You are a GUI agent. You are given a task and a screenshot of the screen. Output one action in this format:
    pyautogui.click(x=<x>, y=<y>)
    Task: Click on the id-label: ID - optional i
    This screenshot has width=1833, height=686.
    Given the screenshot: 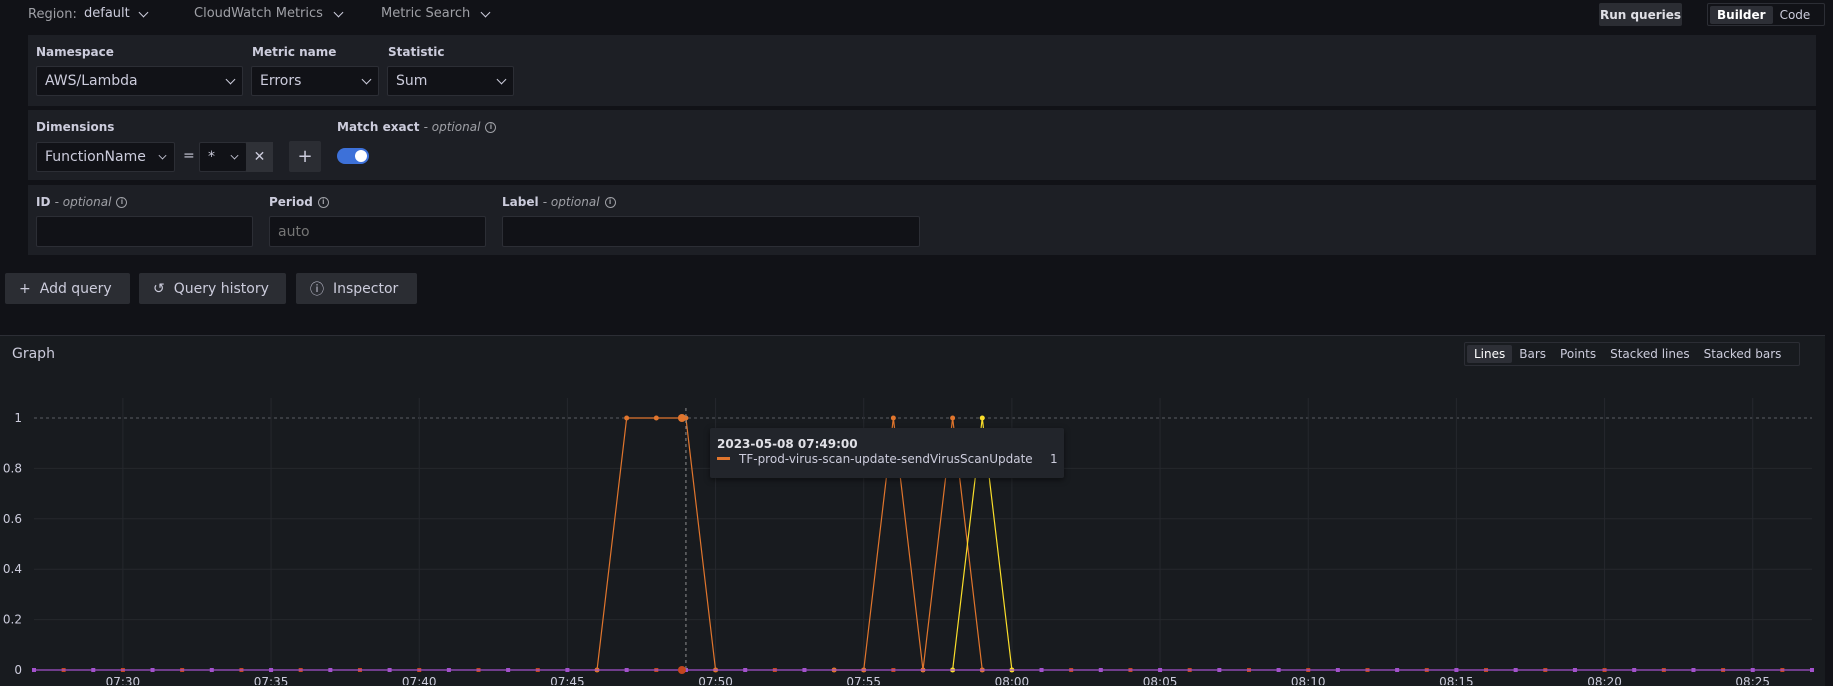 What is the action you would take?
    pyautogui.click(x=82, y=202)
    